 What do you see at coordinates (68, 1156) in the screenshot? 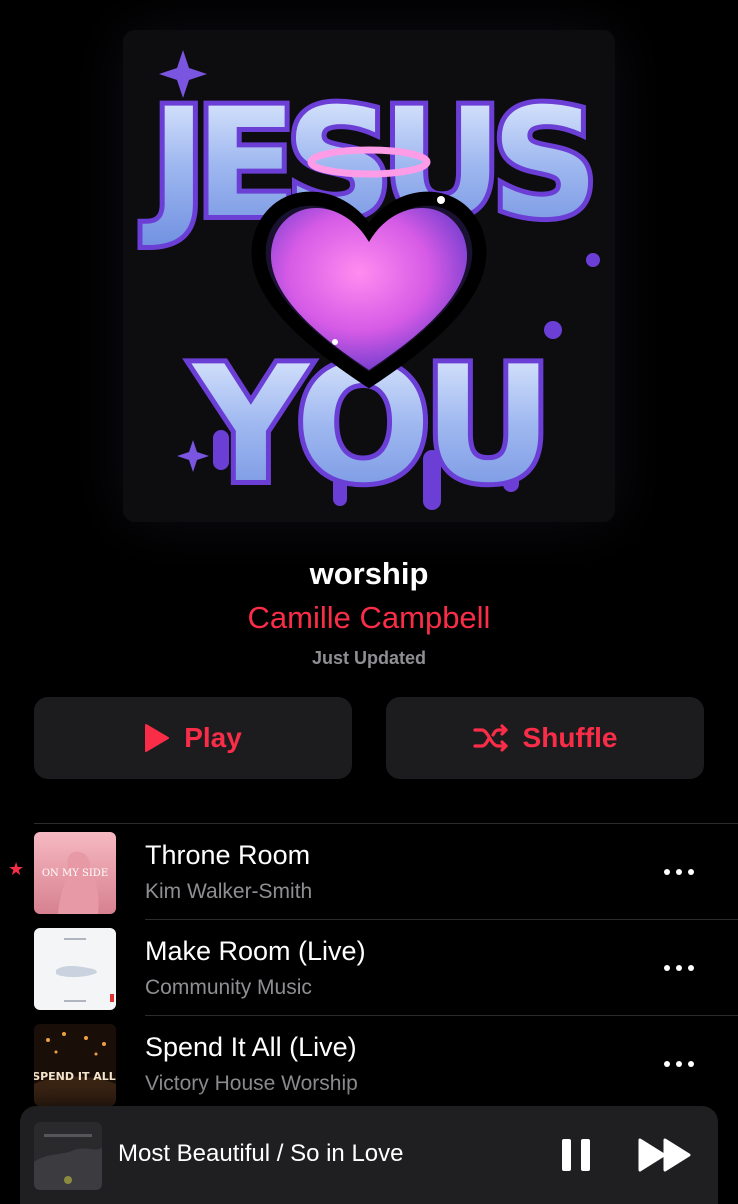
I see `now-playing-artwork` at bounding box center [68, 1156].